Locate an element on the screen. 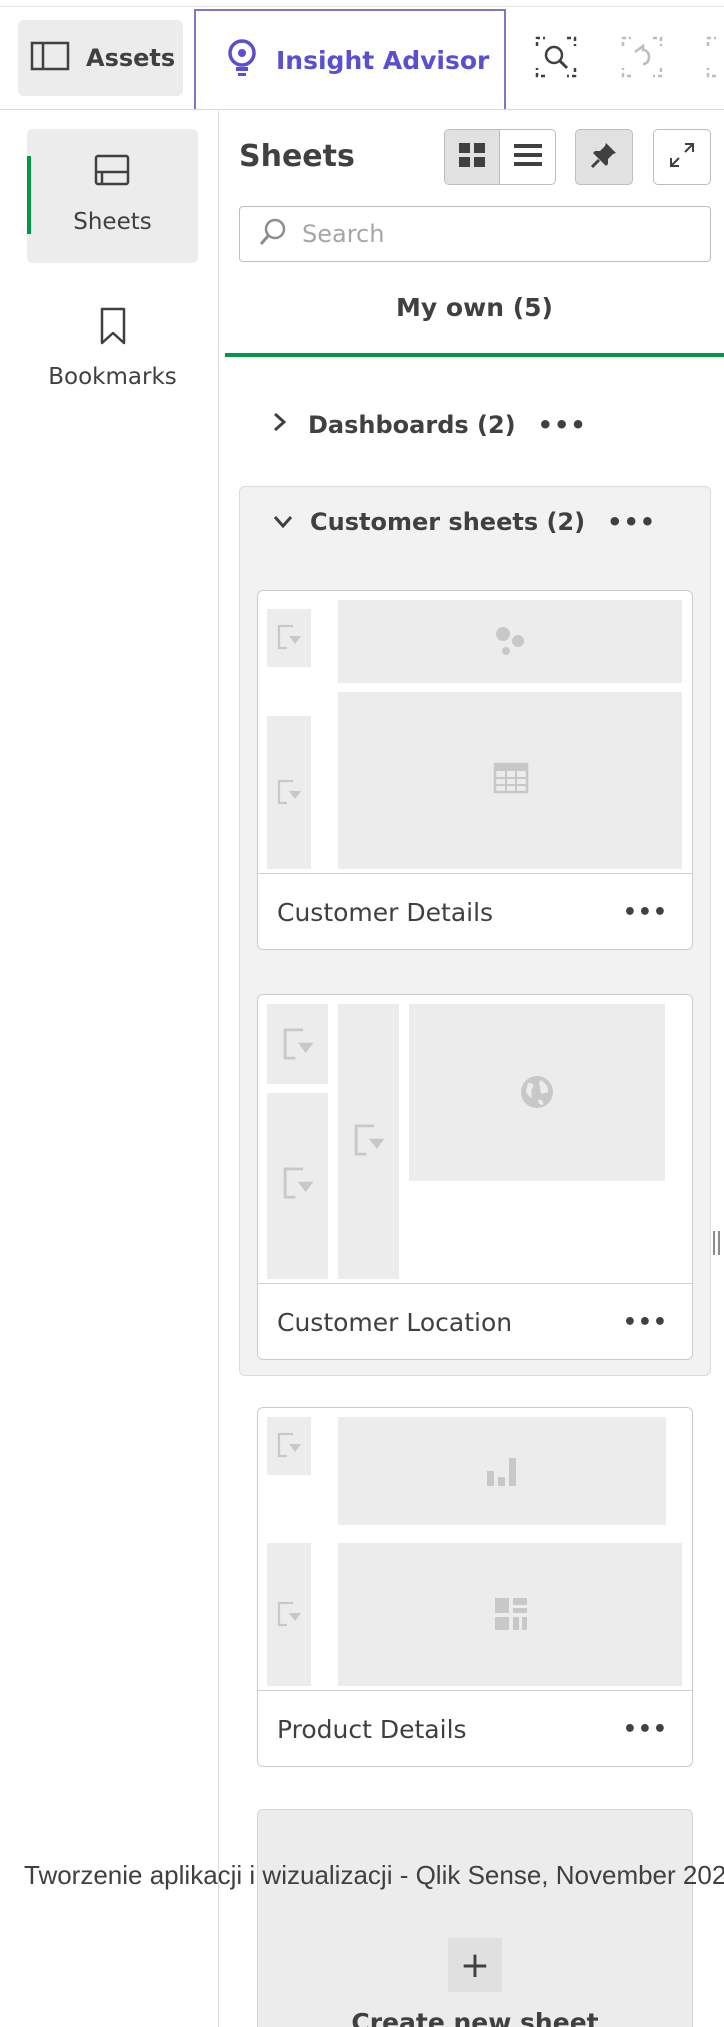 The image size is (724, 2027). view-mode-toggle is located at coordinates (500, 157).